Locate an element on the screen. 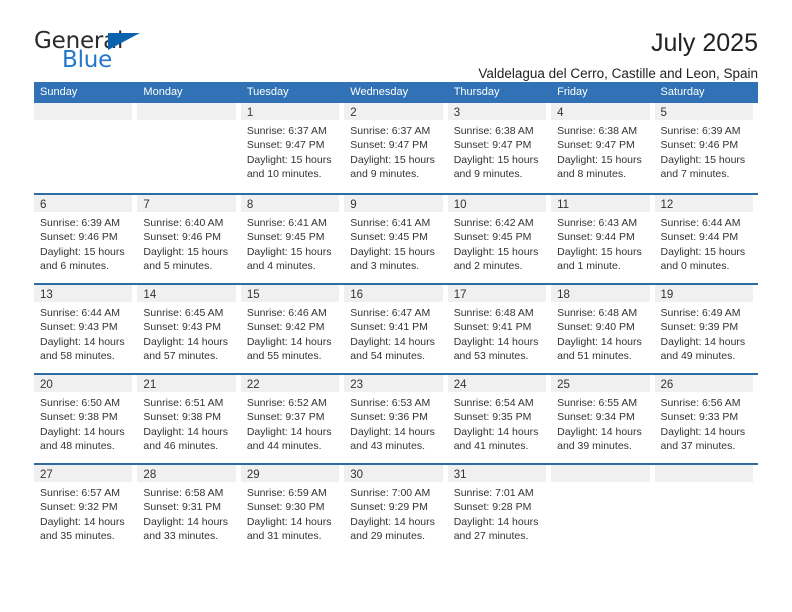 The image size is (792, 612). day-number: 18 is located at coordinates (563, 295).